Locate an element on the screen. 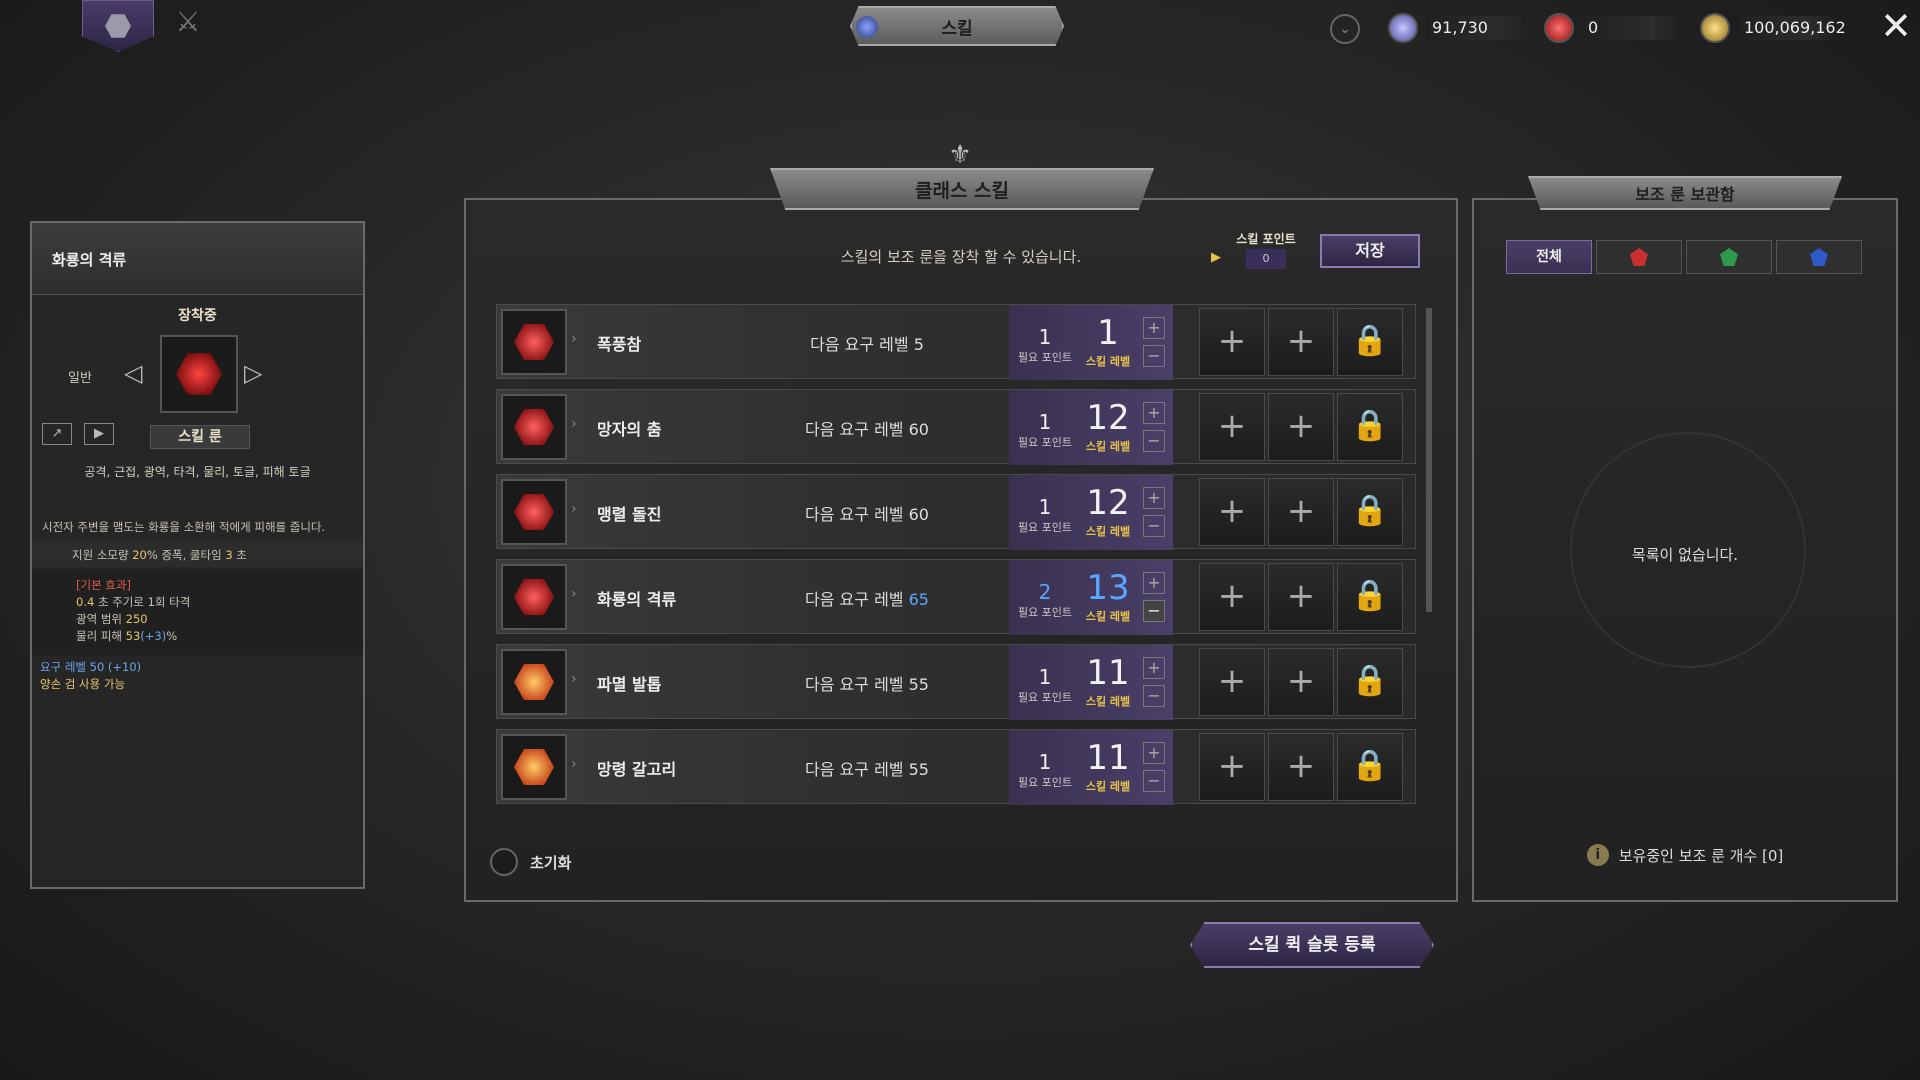  required-level: 다음 요구 레벨 5 is located at coordinates (867, 344).